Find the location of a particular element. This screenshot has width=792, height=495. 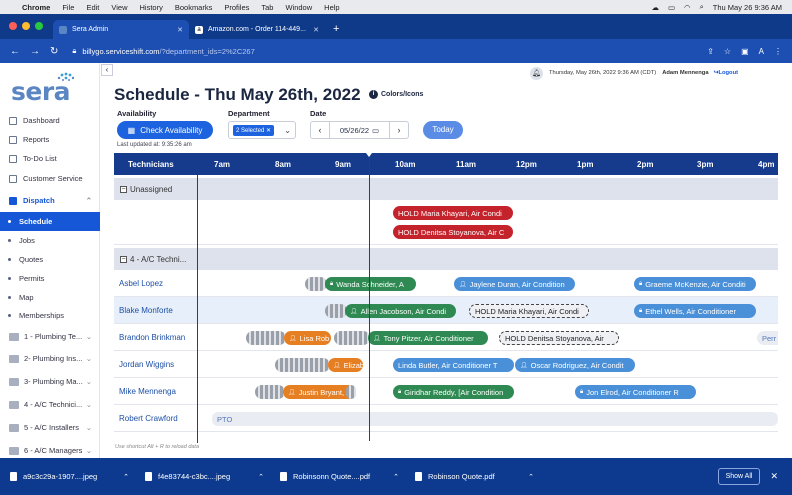

department-chip: 2 Selected ✕ is located at coordinates (254, 130).